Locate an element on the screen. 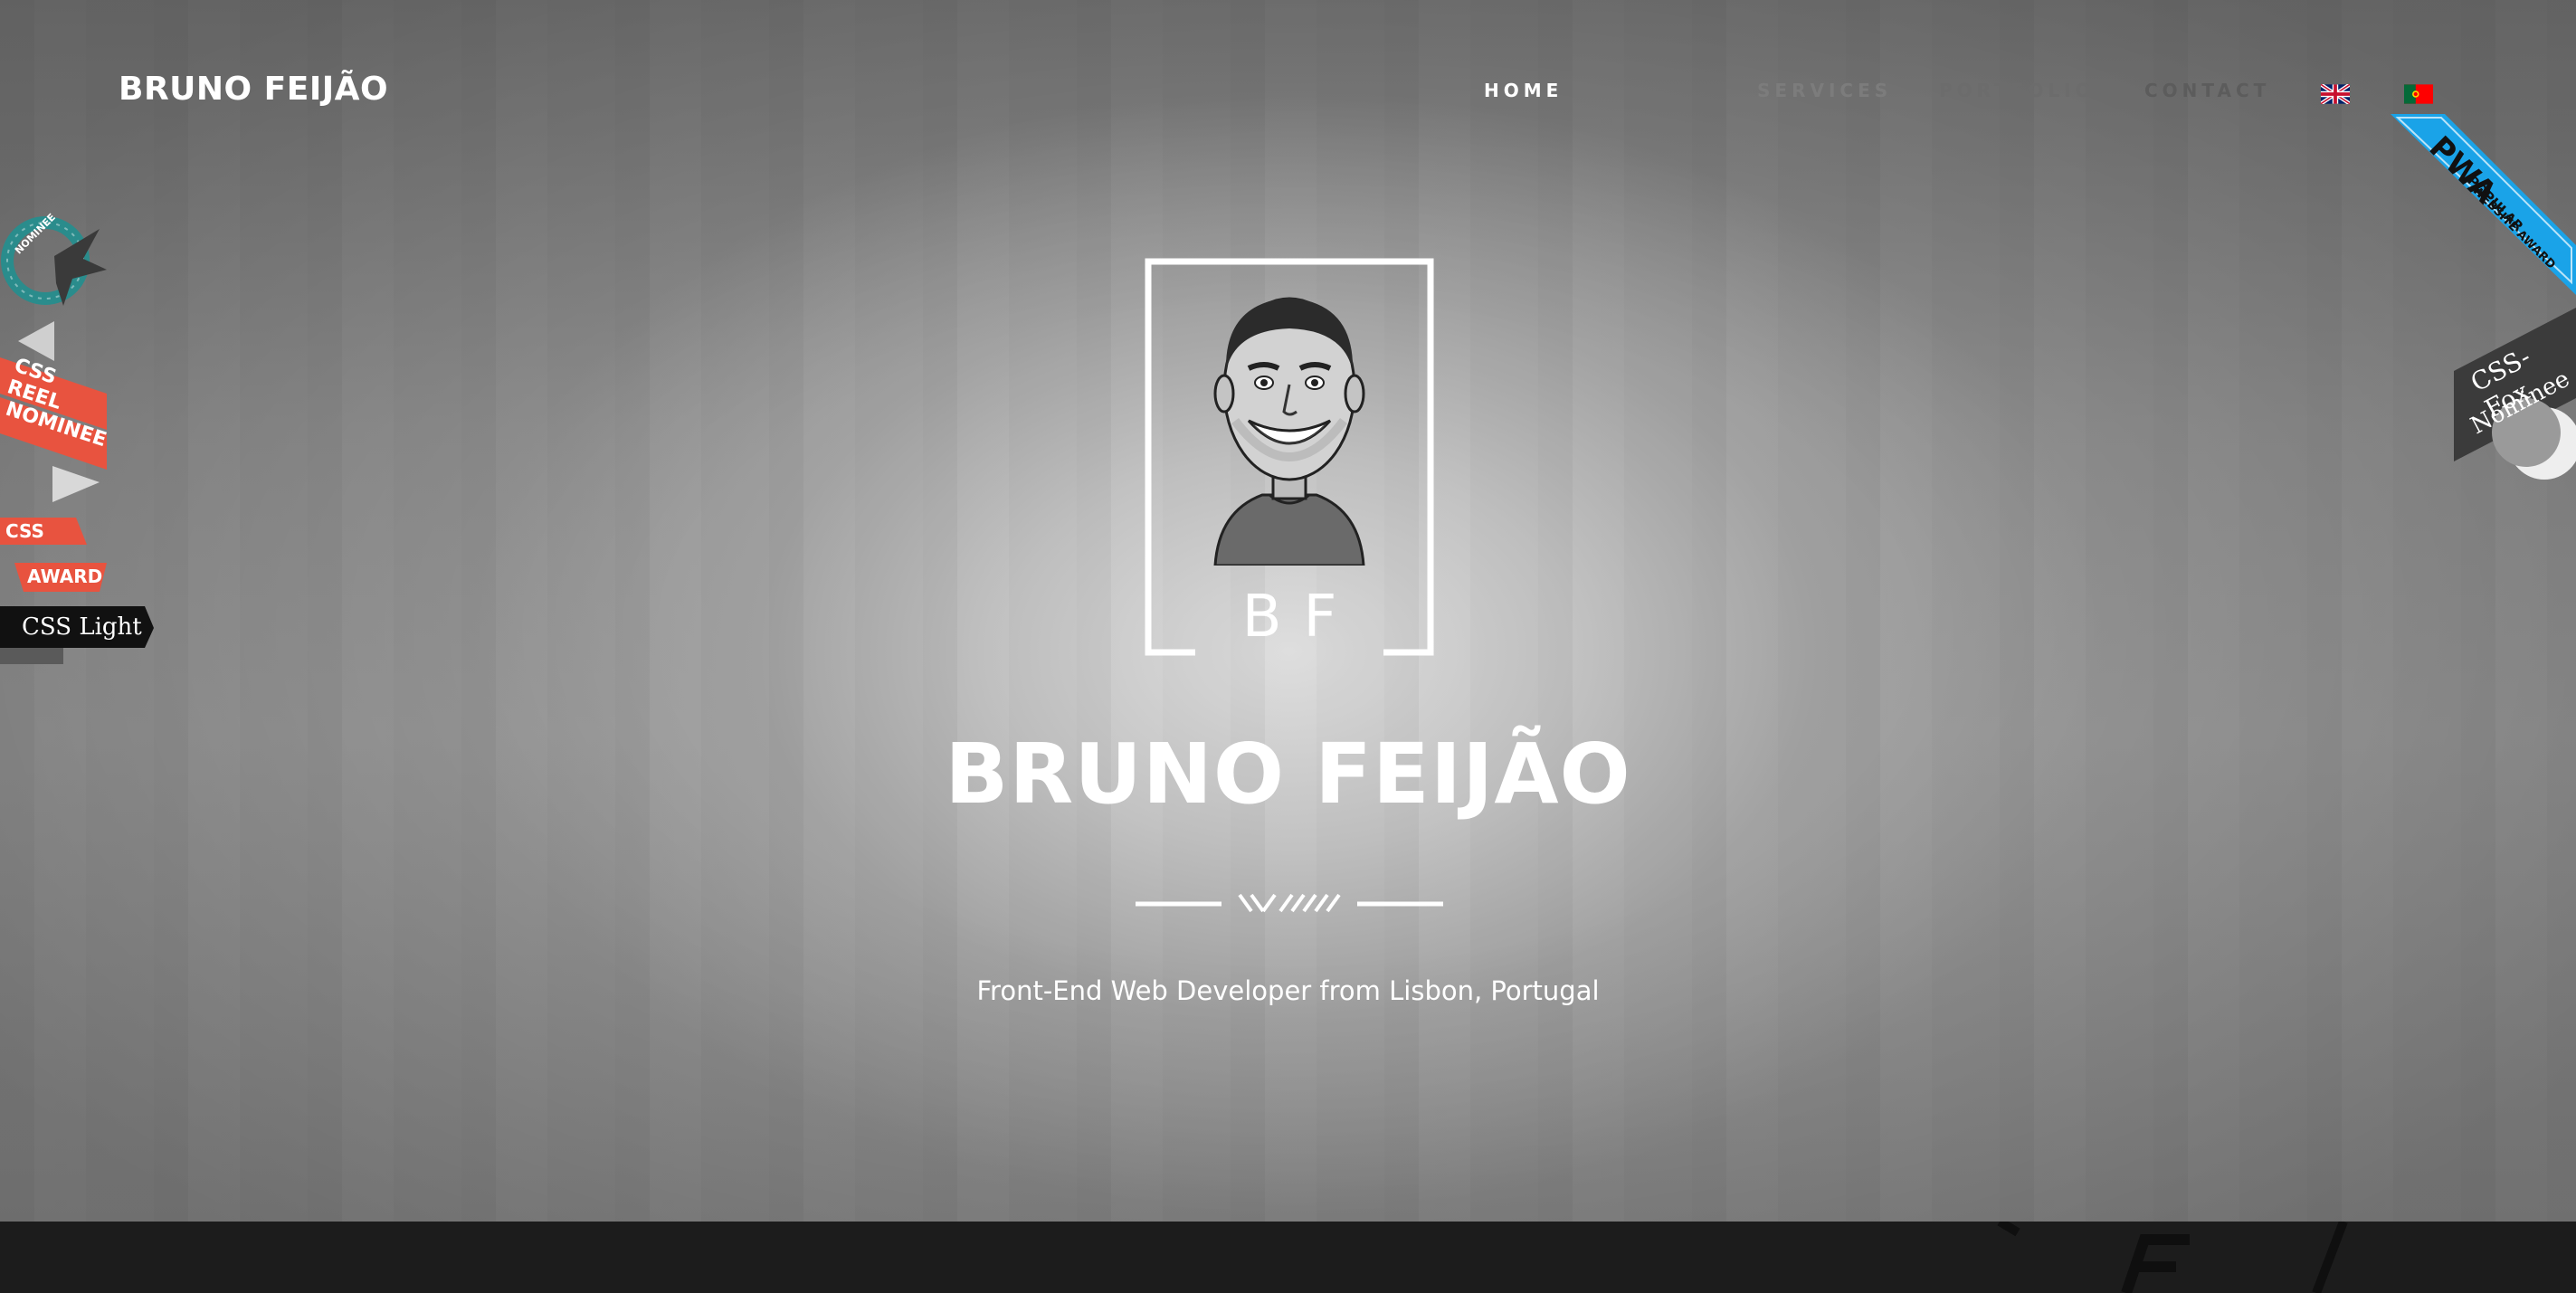  pwa-award-badge: PWA POPULAR WEBSITE AWARD is located at coordinates (2483, 204).